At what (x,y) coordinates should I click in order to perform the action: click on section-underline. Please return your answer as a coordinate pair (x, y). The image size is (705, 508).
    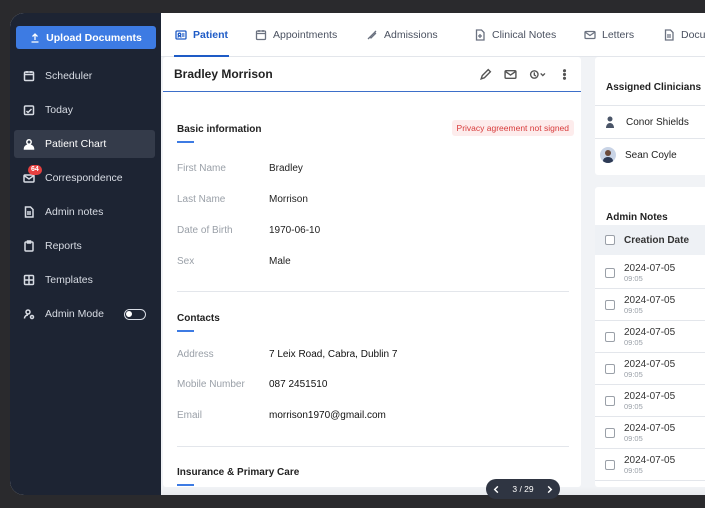
    Looking at the image, I should click on (185, 142).